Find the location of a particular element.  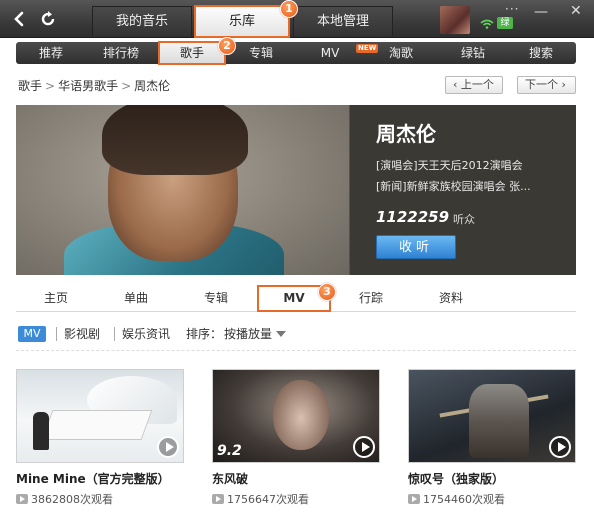

mv-view-count: 1756647次观看 is located at coordinates (260, 499).